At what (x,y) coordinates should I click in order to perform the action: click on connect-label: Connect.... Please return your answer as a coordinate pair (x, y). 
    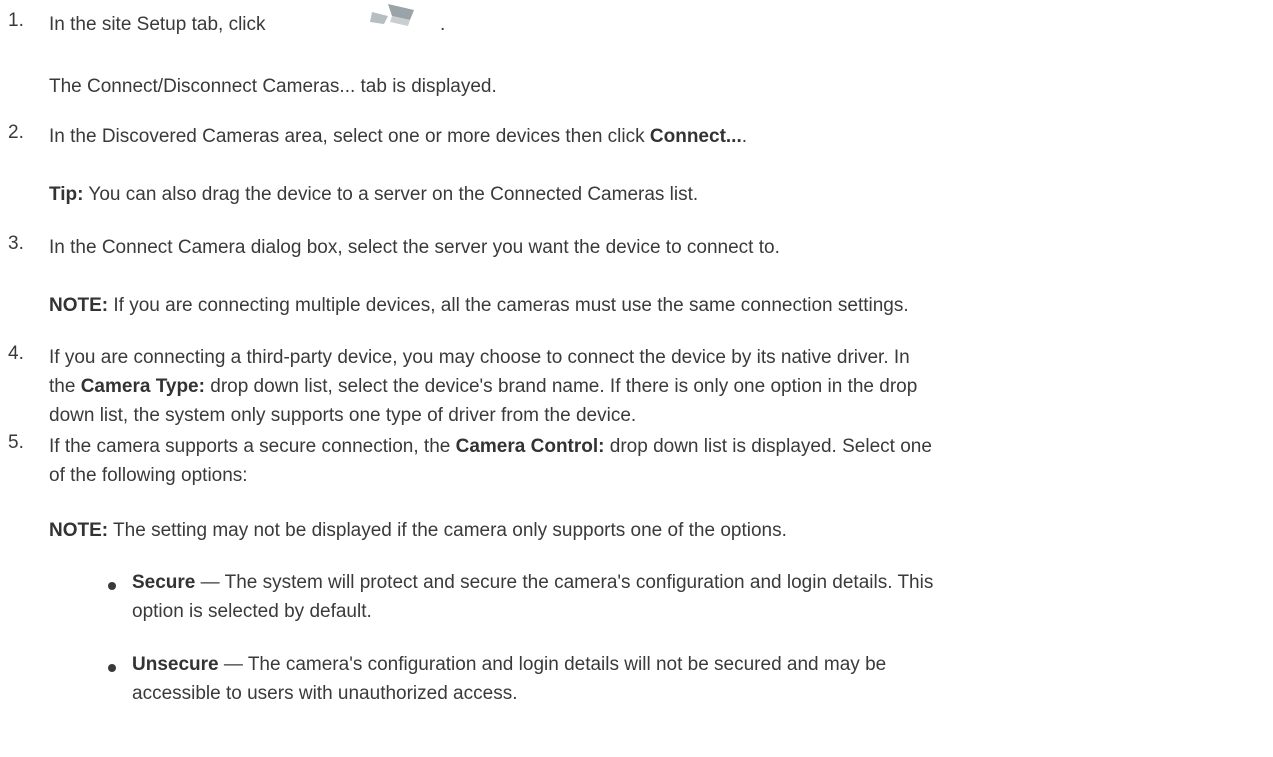
    Looking at the image, I should click on (695, 136).